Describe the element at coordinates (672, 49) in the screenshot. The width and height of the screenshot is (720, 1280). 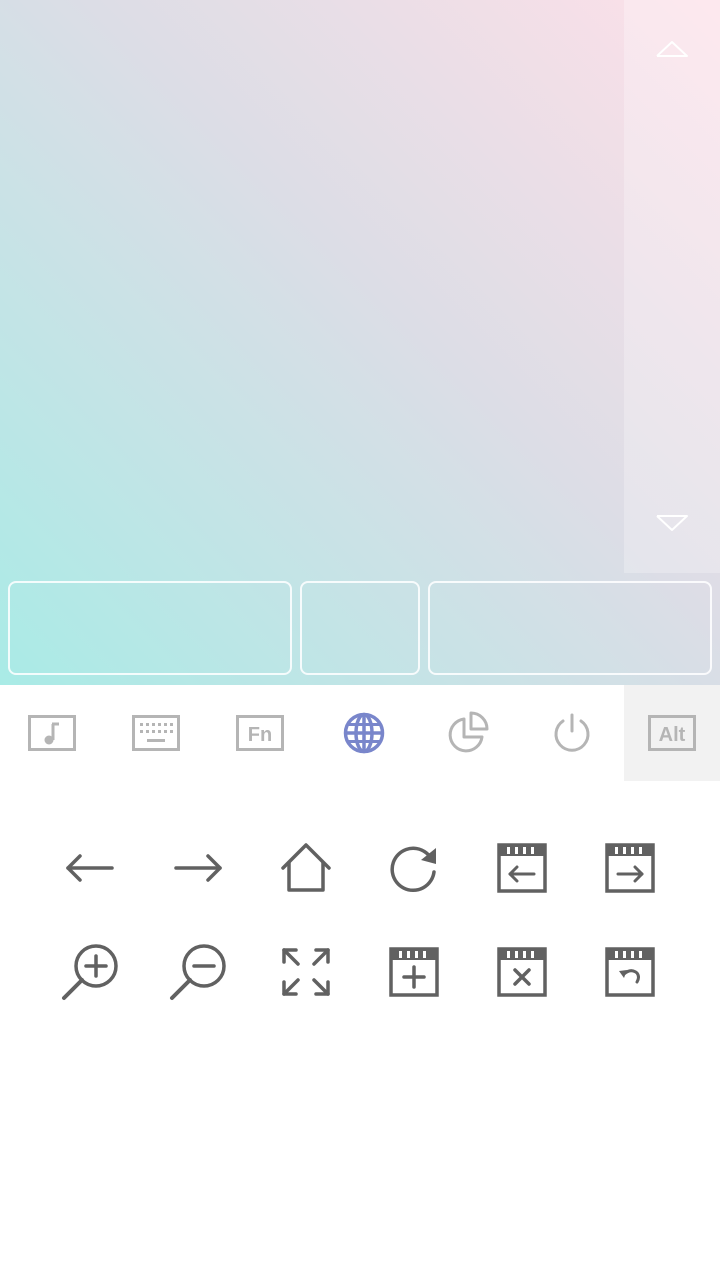
I see `scroll-up-icon` at that location.